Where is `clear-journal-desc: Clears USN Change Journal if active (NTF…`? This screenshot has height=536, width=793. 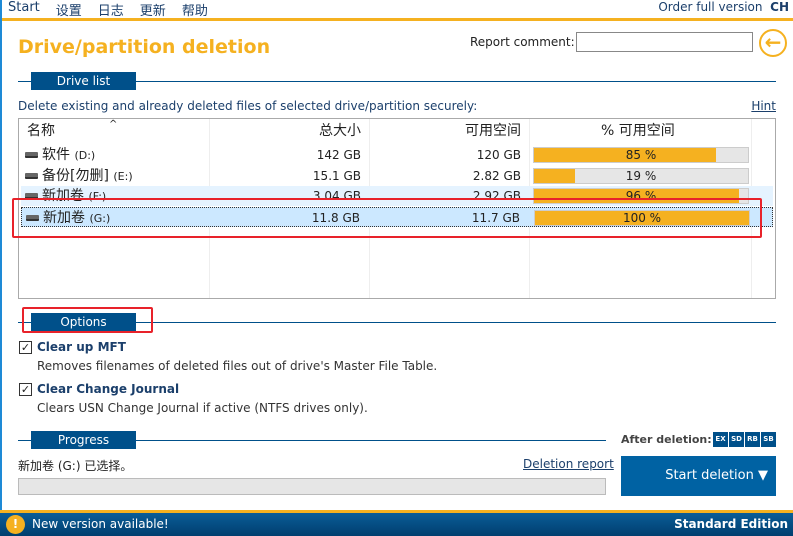
clear-journal-desc: Clears USN Change Journal if active (NTF… is located at coordinates (202, 408).